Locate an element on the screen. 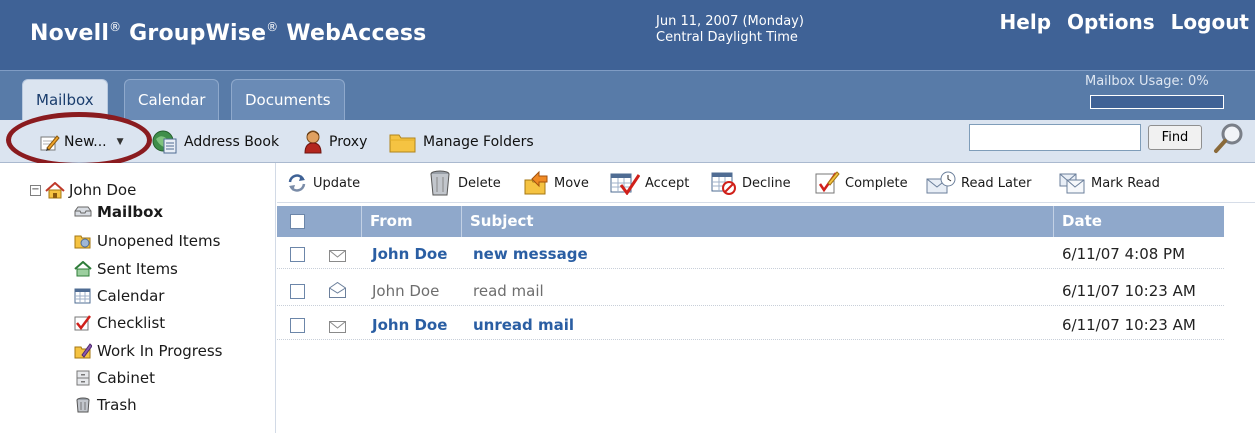  work-in-progress-icon is located at coordinates (83, 351).